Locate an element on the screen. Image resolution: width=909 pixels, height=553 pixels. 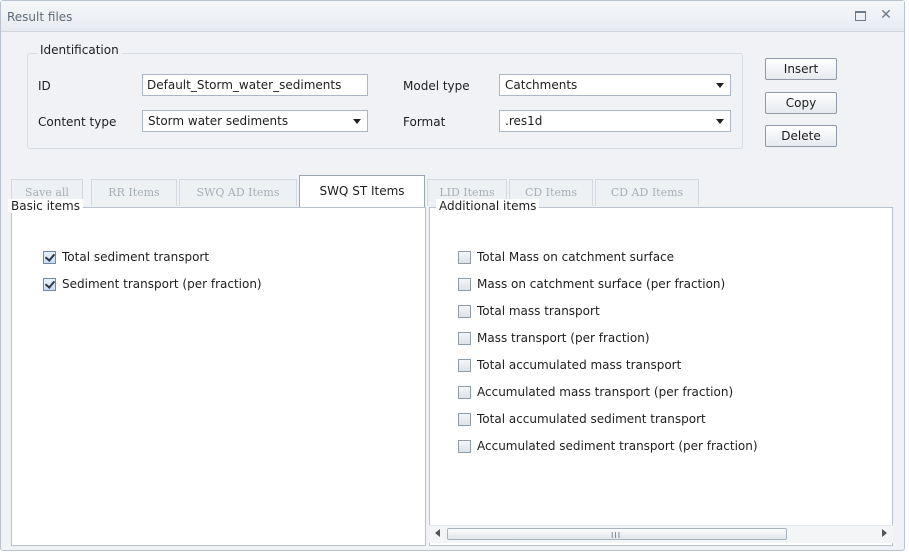
tab-swq-ad-items: SWQ AD Items is located at coordinates (238, 192).